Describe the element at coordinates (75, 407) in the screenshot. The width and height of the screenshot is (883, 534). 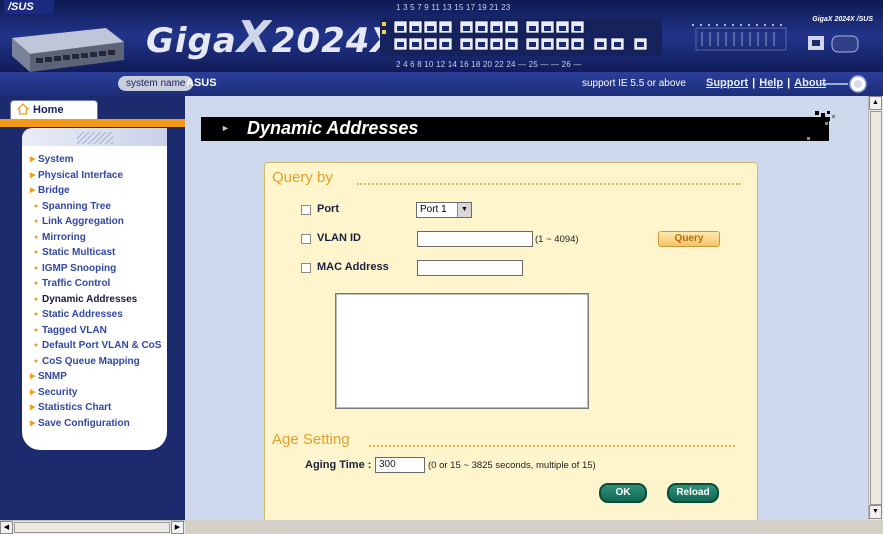
I see `nav-item-label: Statistics Chart` at that location.